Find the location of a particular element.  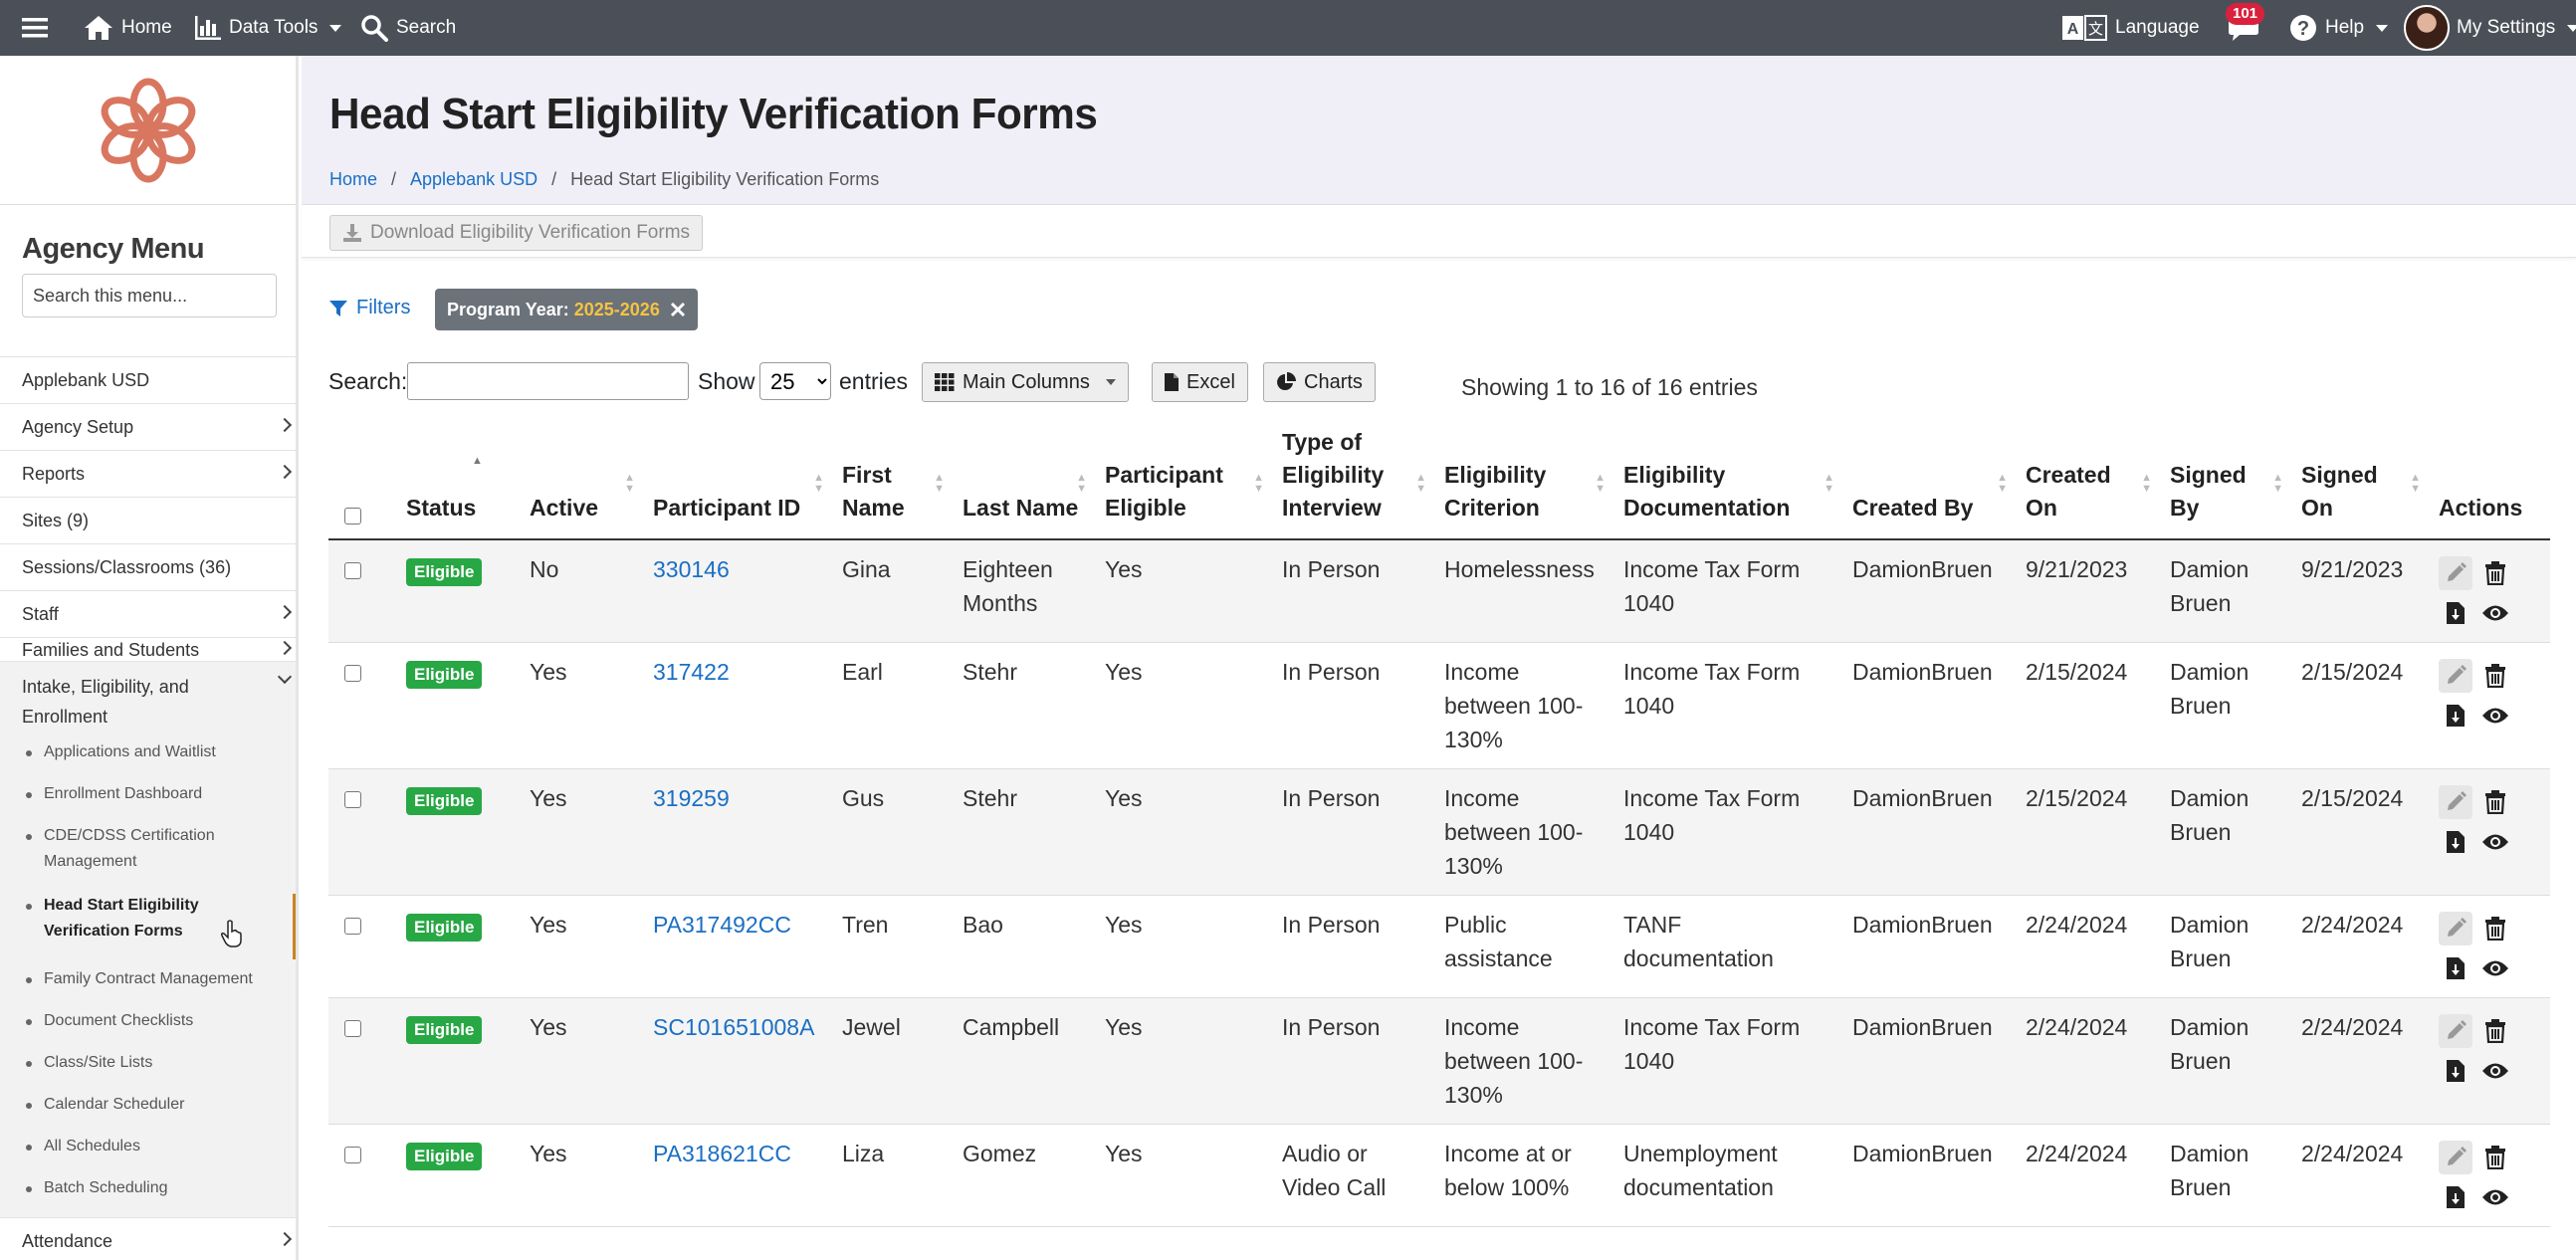

sidebar-item-intake: Intake, Eligibility, and Enrollment is located at coordinates (141, 702).